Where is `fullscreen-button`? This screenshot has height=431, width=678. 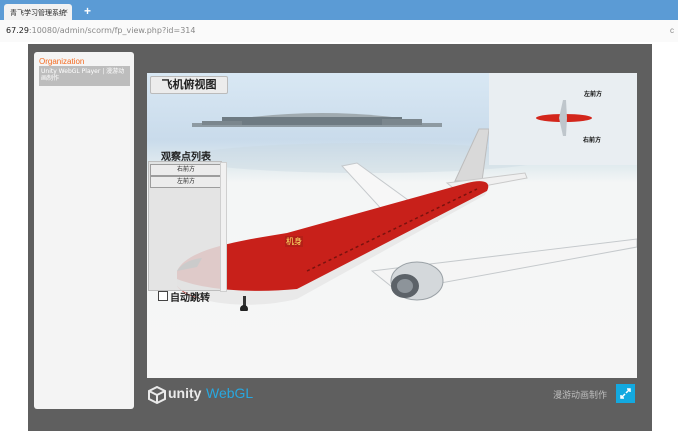
fullscreen-button is located at coordinates (625, 393).